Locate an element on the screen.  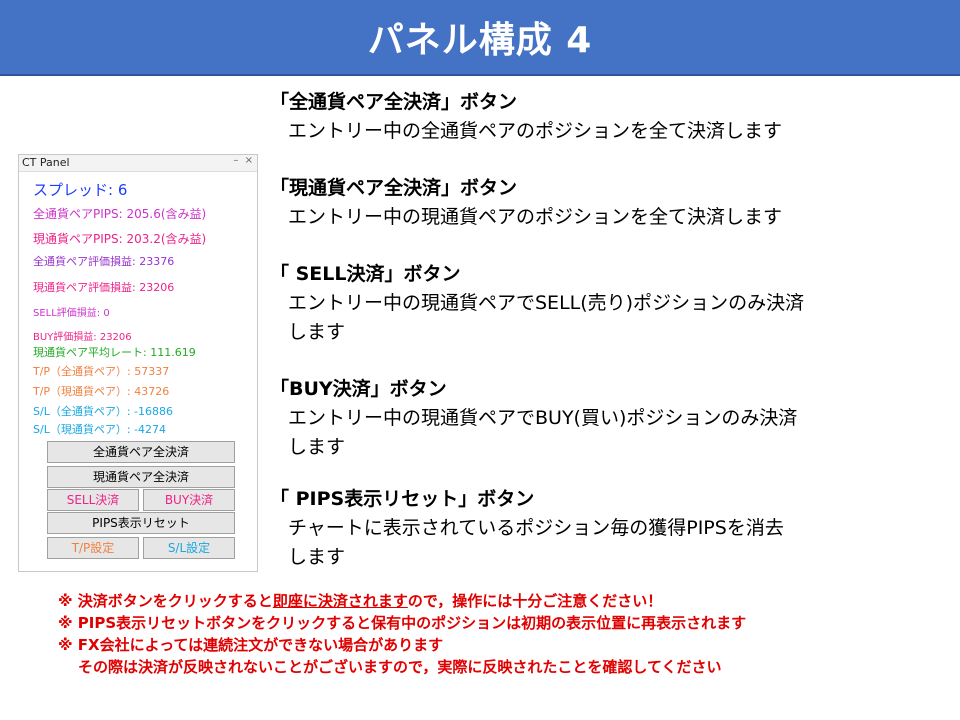
current-pair-pl: 現通貨ペア評価損益: 23206 is located at coordinates (104, 287).